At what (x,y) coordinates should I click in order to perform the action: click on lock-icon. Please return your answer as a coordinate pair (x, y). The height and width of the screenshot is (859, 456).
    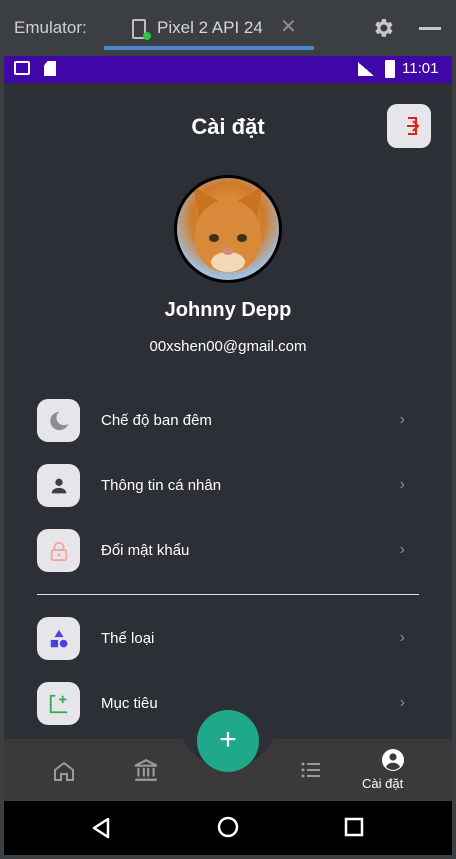
    Looking at the image, I should click on (59, 551).